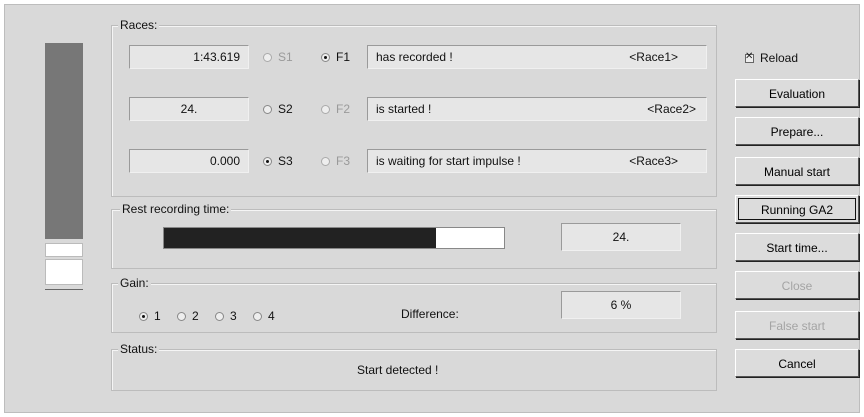  I want to click on reload-checkbox: Reload, so click(771, 58).